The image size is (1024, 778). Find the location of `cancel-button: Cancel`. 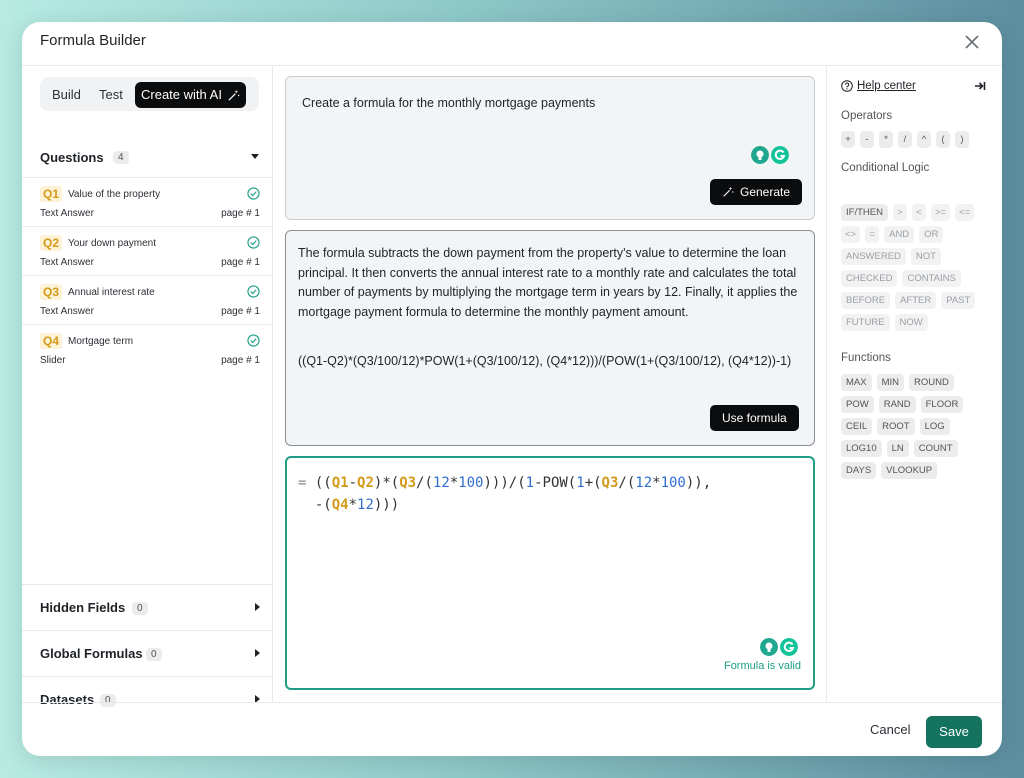

cancel-button: Cancel is located at coordinates (890, 729).